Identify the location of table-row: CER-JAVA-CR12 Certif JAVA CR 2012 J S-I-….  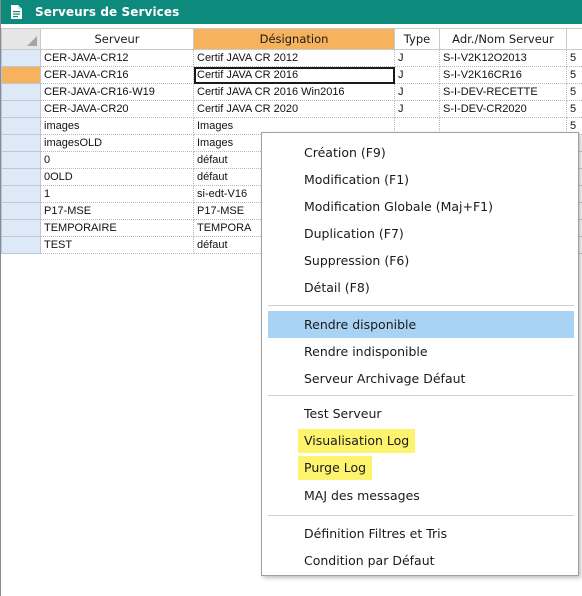
(291, 58).